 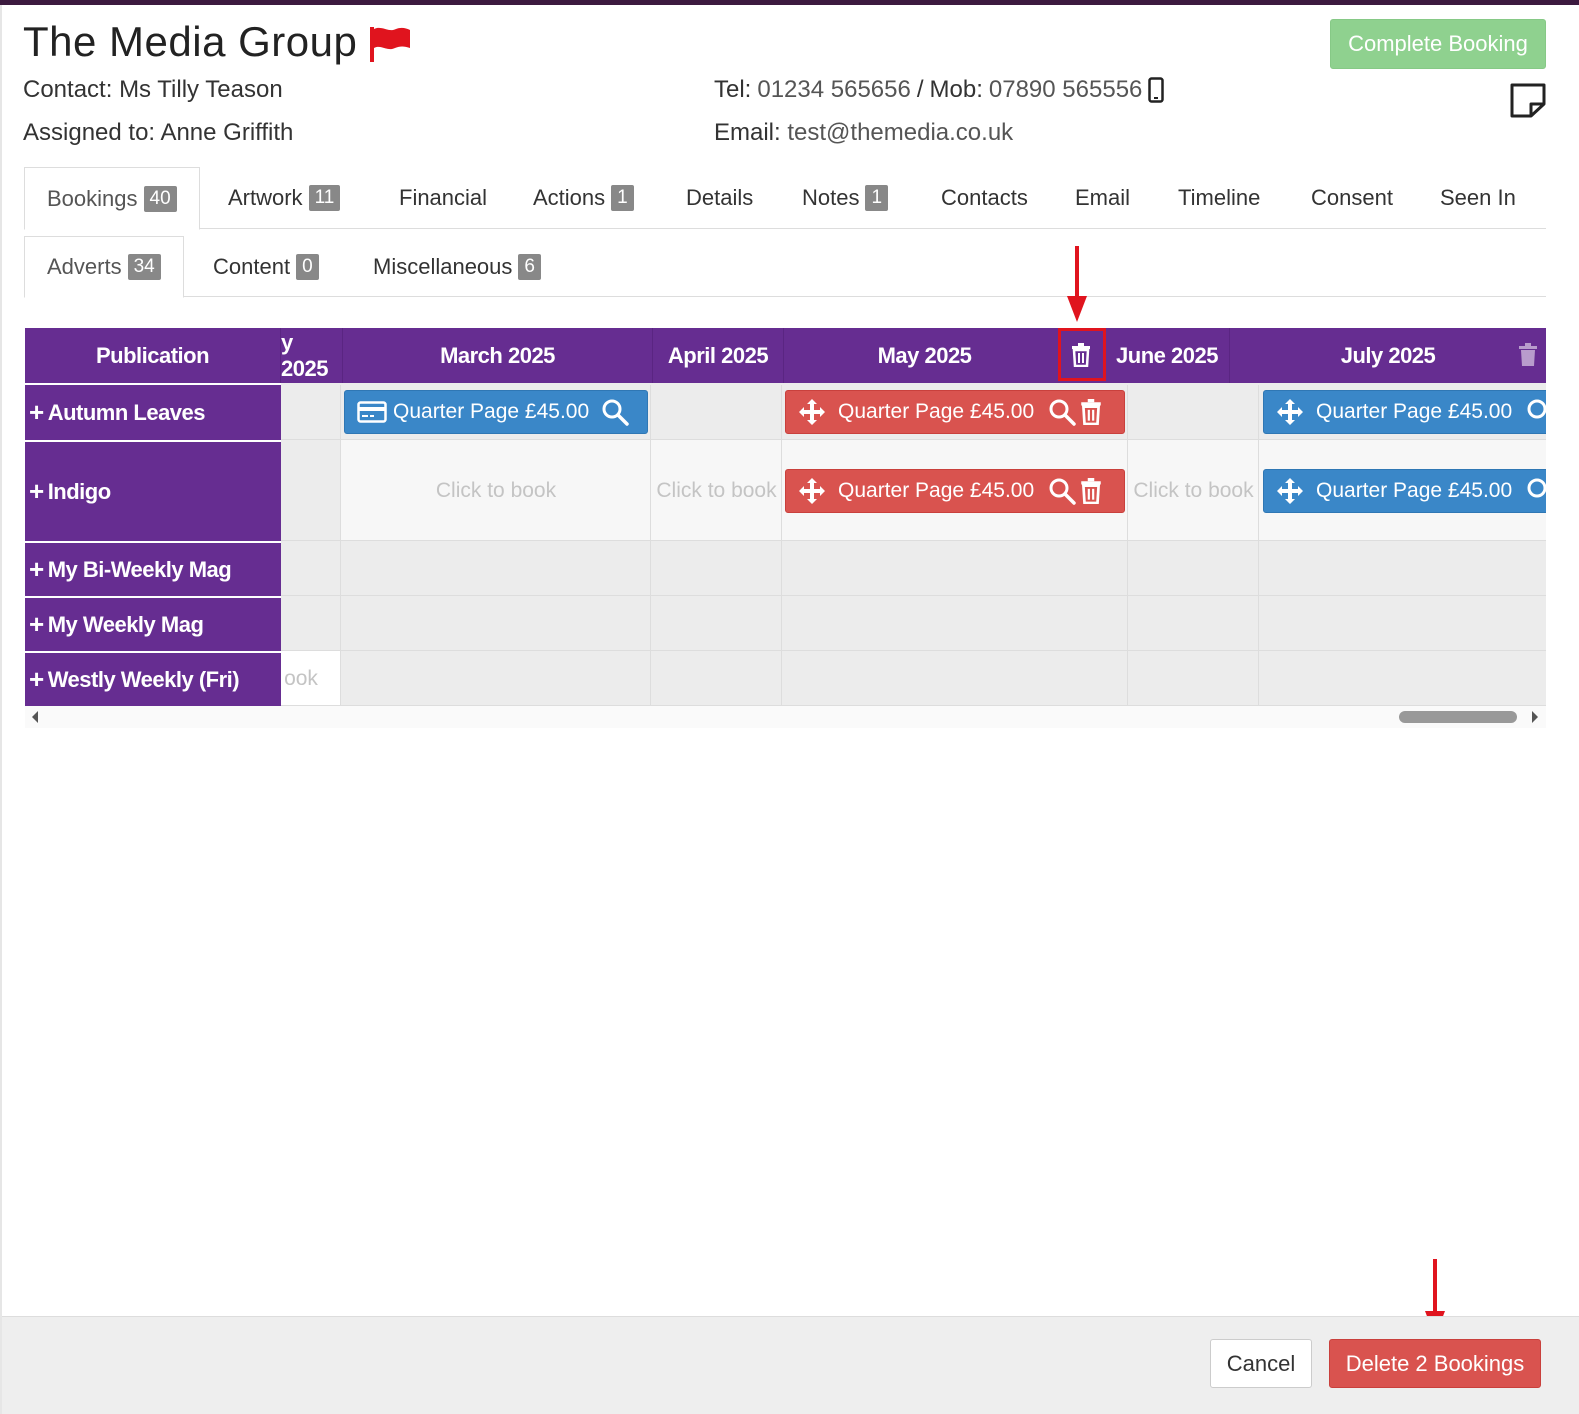 What do you see at coordinates (153, 490) in the screenshot?
I see `publication-row-indigo: + Indigo` at bounding box center [153, 490].